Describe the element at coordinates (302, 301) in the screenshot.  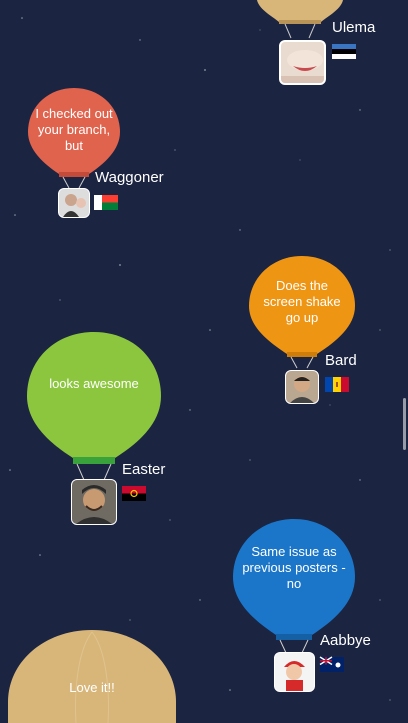
I see `balloon-message: Does the screen shake go up` at that location.